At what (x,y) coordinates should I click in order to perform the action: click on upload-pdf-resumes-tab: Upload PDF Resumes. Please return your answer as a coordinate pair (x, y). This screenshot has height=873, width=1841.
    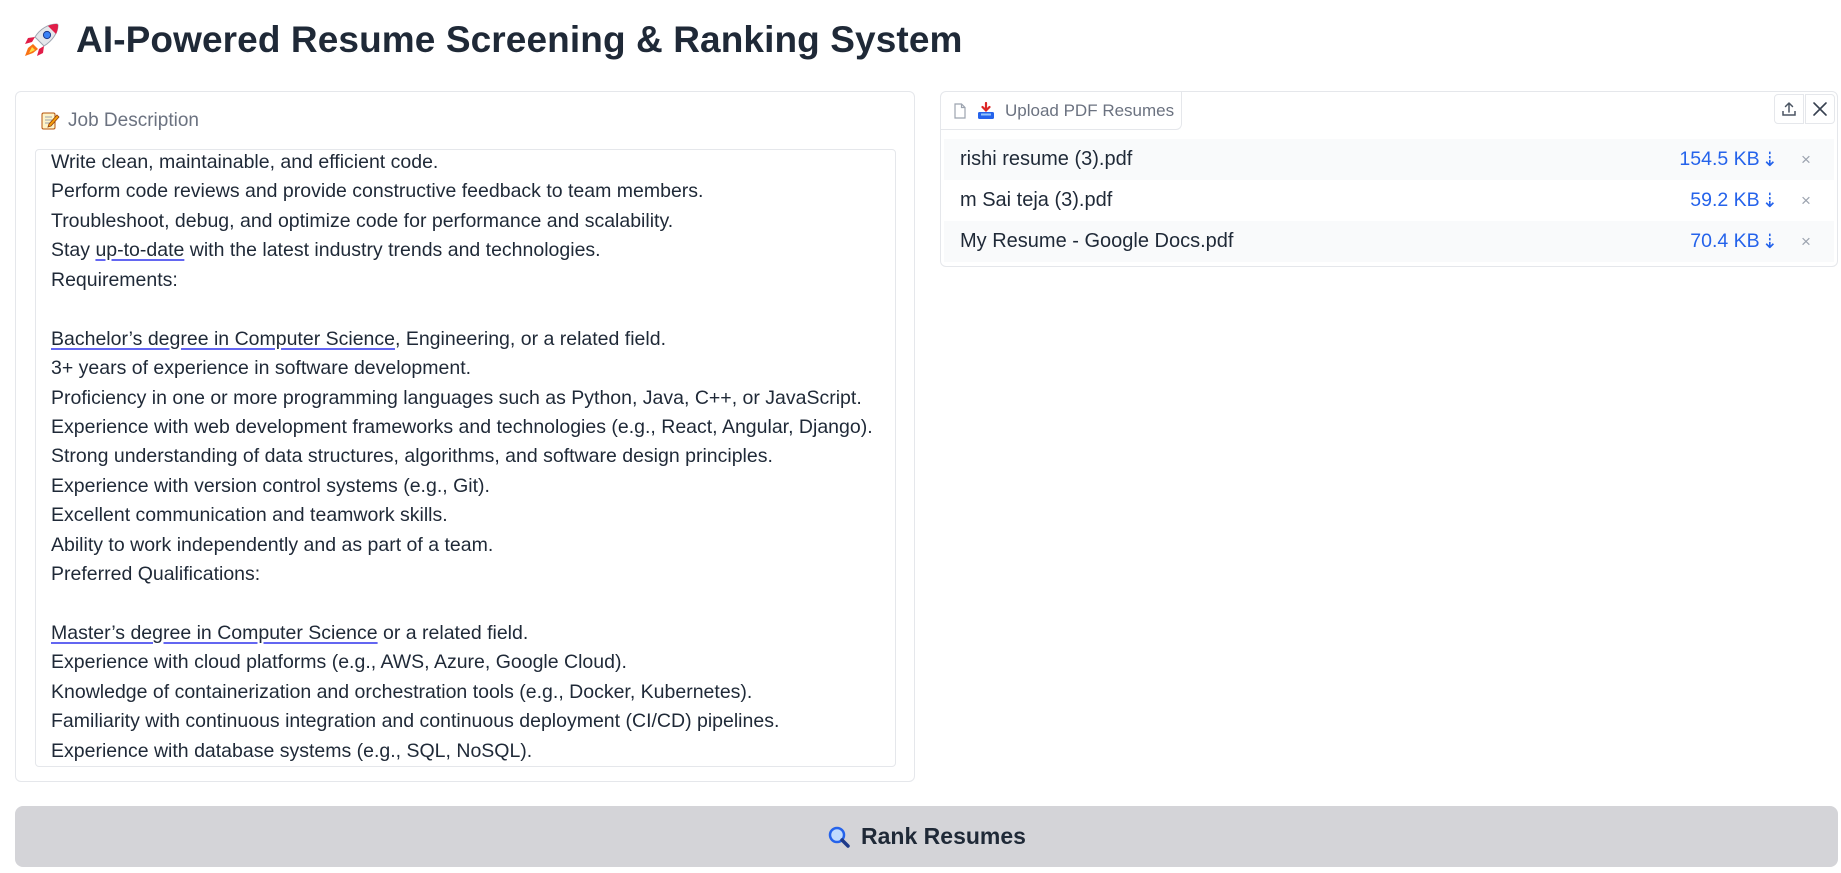
    Looking at the image, I should click on (1061, 111).